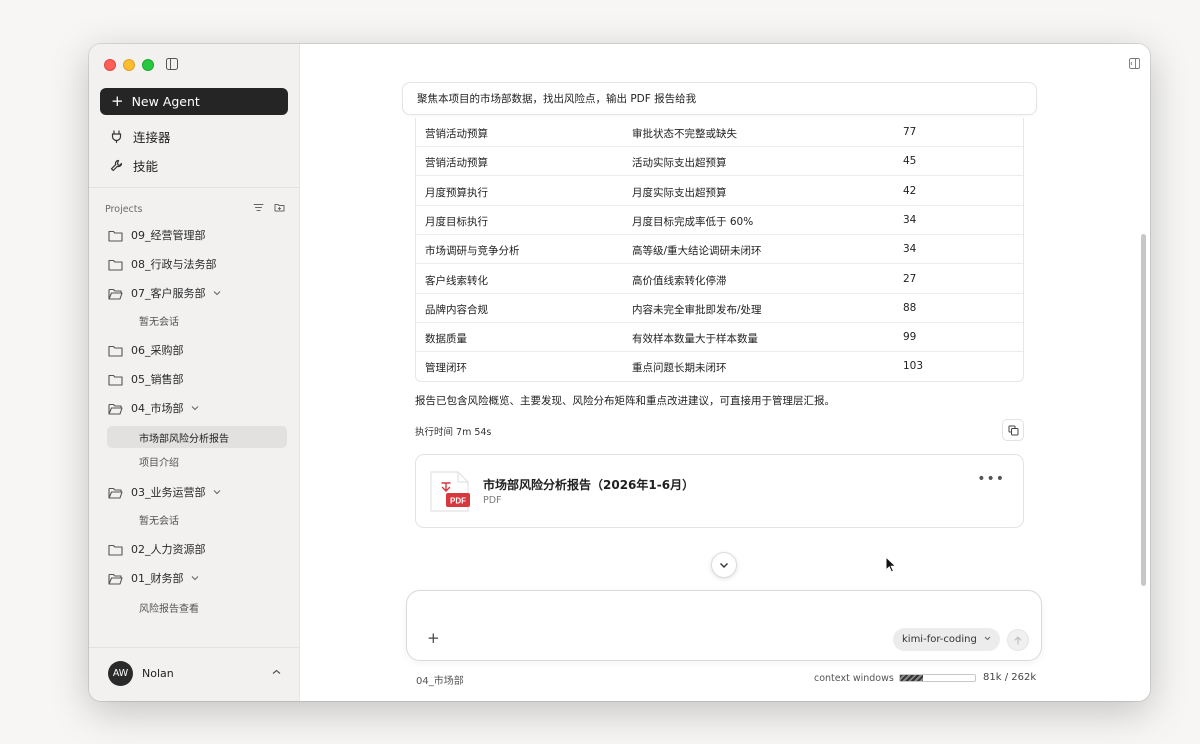 The height and width of the screenshot is (744, 1200). What do you see at coordinates (910, 278) in the screenshot?
I see `count-cell: 27` at bounding box center [910, 278].